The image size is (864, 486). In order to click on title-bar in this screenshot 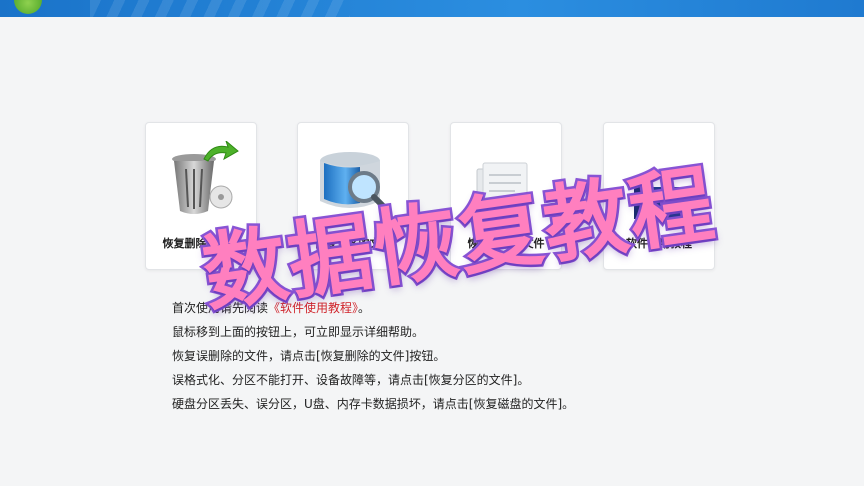, I will do `click(432, 8)`.